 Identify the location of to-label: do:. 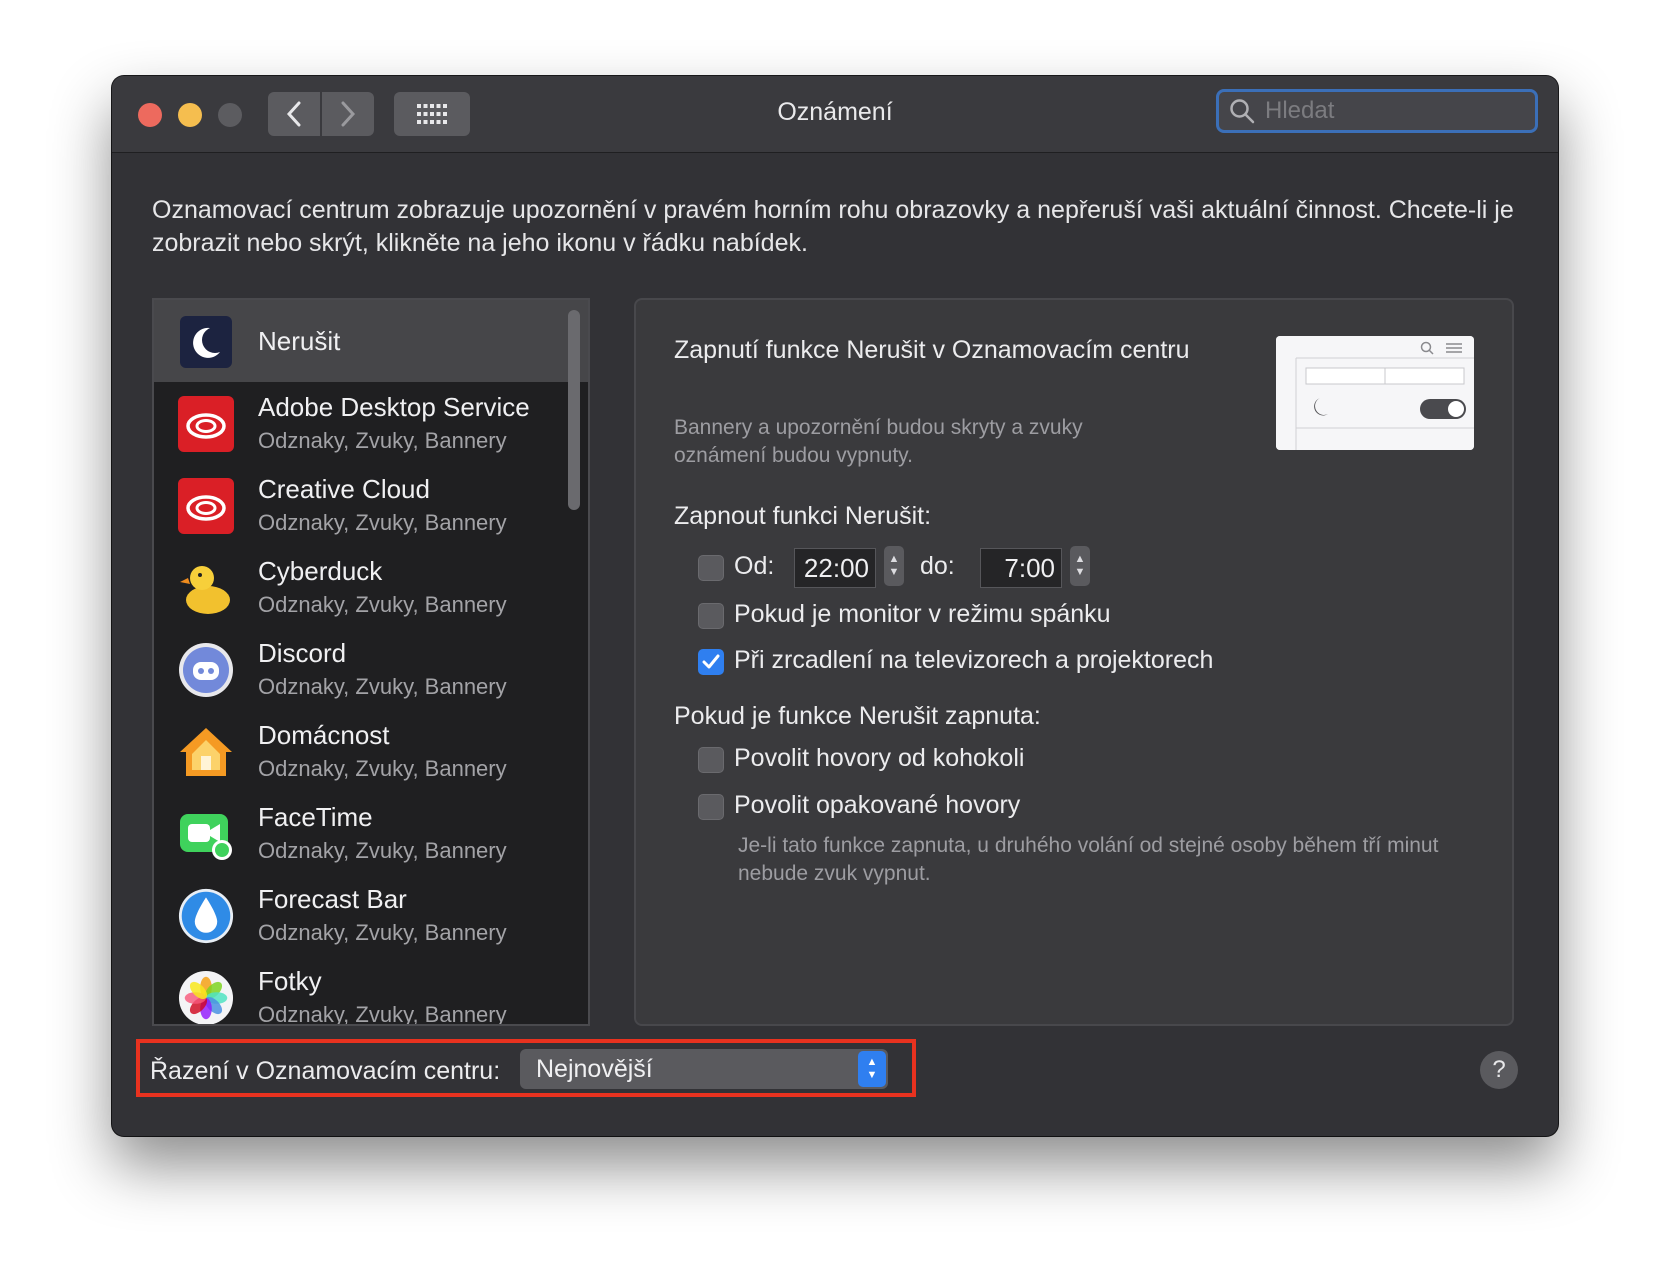
(937, 566).